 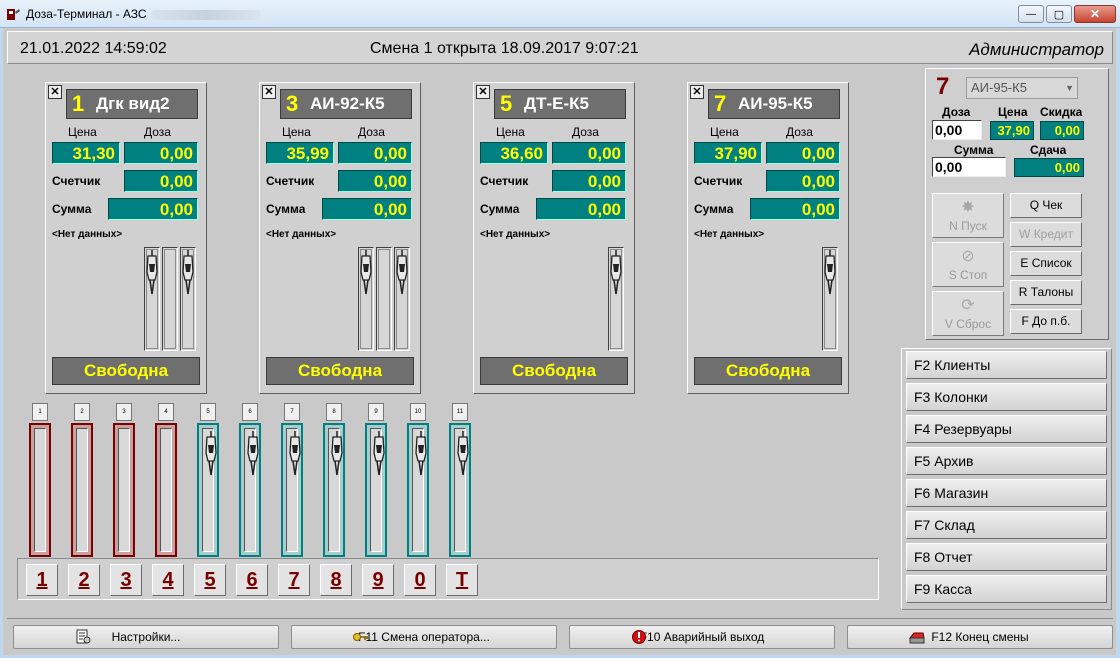 I want to click on pump-header: 7 АИ-95-К5, so click(x=774, y=104).